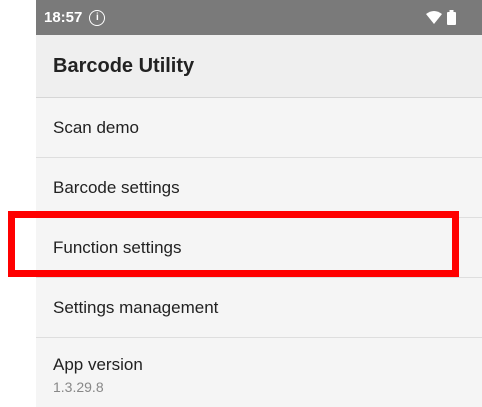 Image resolution: width=482 pixels, height=407 pixels. Describe the element at coordinates (259, 17) in the screenshot. I see `status-bar: 18:57 i` at that location.